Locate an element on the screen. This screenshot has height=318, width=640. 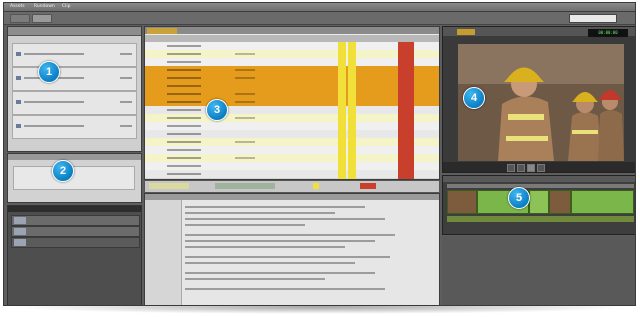
timeline-ruler is located at coordinates (540, 186).